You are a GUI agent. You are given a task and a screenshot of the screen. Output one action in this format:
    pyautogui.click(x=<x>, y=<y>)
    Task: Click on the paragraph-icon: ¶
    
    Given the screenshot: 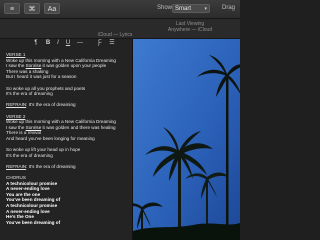 What is the action you would take?
    pyautogui.click(x=36, y=43)
    